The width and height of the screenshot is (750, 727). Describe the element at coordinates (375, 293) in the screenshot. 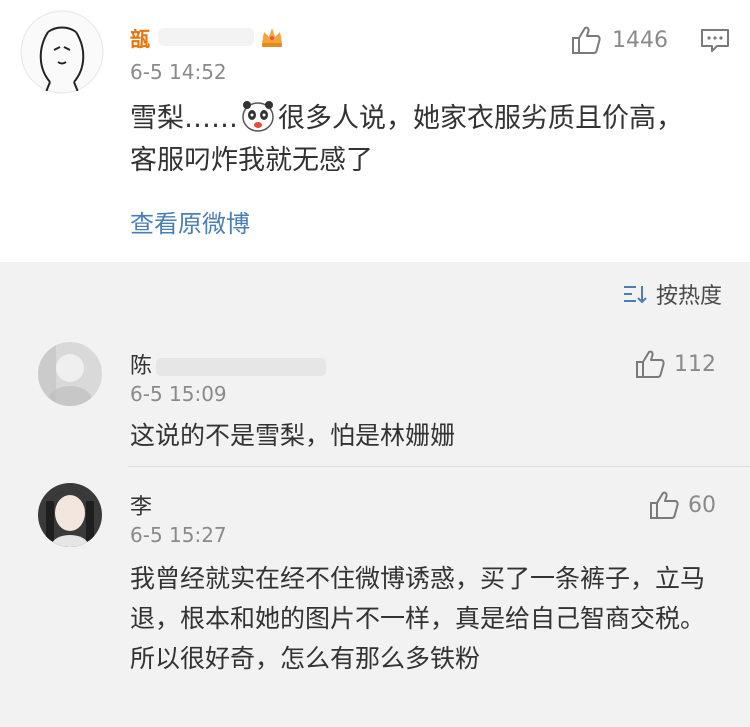

I see `sort-bar: 按热度` at that location.